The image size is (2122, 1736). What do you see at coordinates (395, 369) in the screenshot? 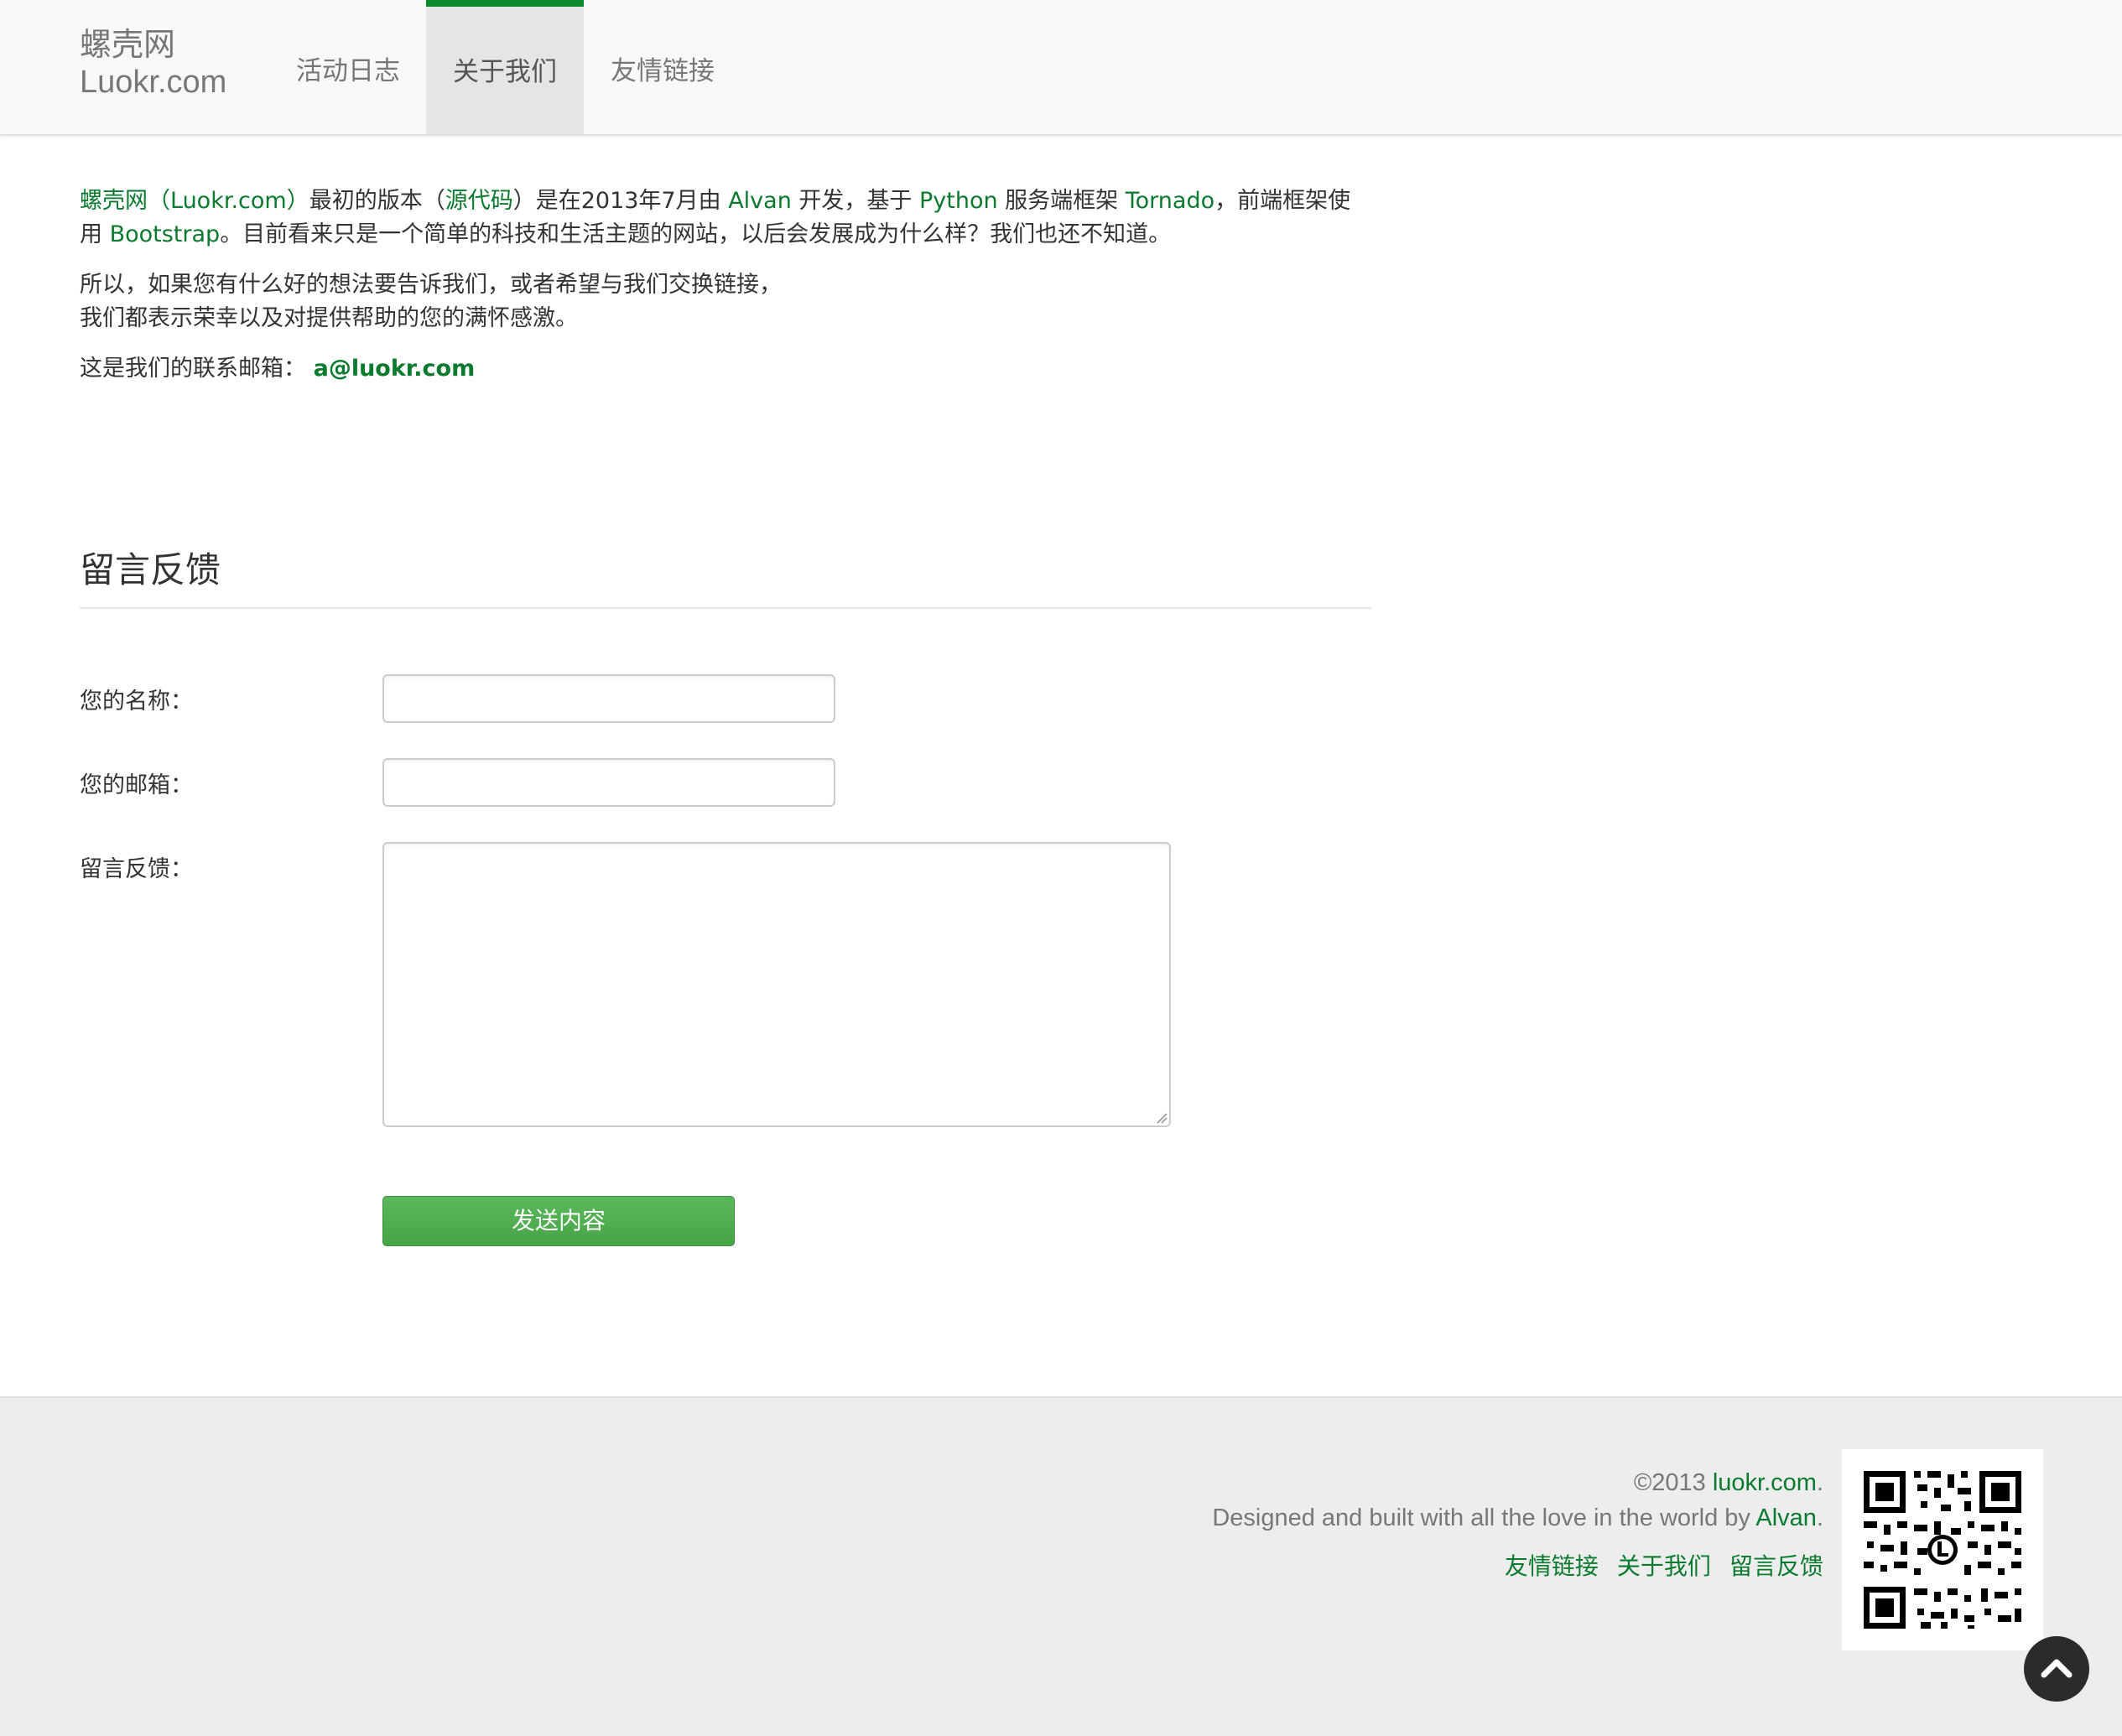
I see `contact-email-link: a@luokr.com` at bounding box center [395, 369].